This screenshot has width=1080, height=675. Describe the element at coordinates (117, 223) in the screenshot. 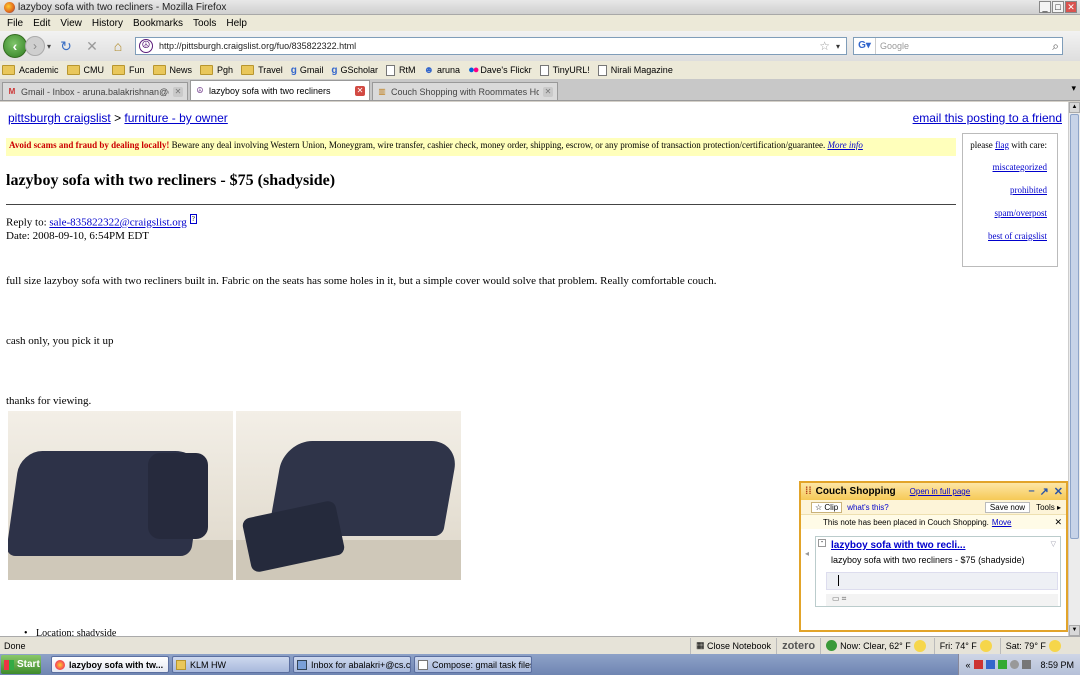

I see `reply-email-link: sale-835822322@craigslist.org` at that location.